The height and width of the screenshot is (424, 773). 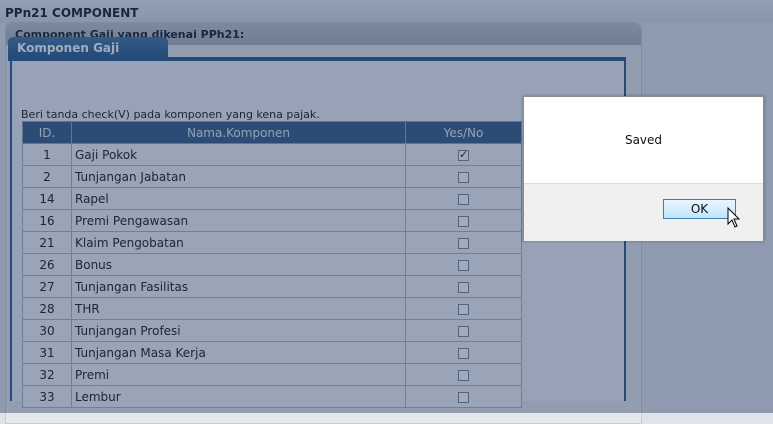 What do you see at coordinates (699, 209) in the screenshot?
I see `ok-button: OK` at bounding box center [699, 209].